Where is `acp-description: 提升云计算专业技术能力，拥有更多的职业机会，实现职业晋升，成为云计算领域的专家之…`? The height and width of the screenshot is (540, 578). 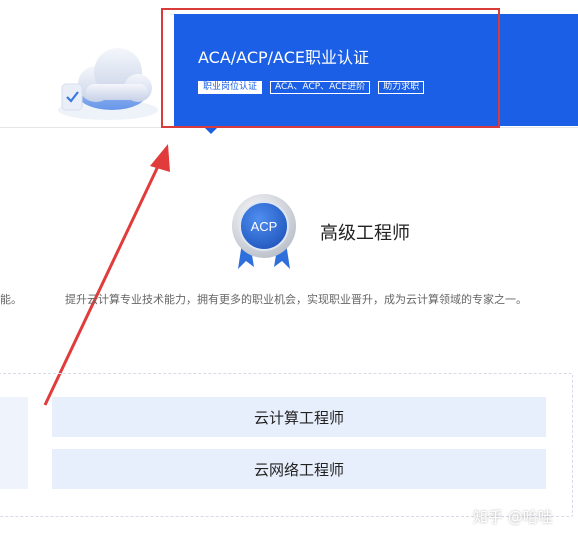
acp-description: 提升云计算专业技术能力，拥有更多的职业机会，实现职业晋升，成为云计算领域的专家之… is located at coordinates (296, 299).